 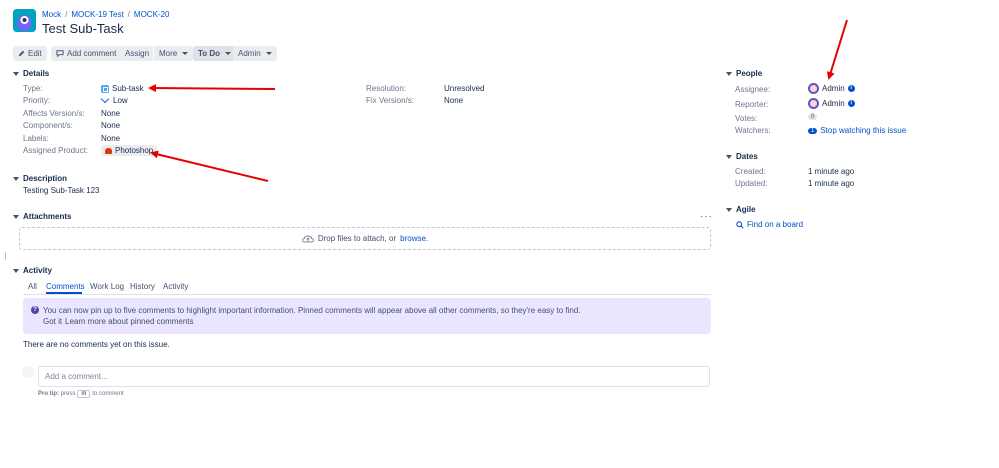 What do you see at coordinates (212, 88) in the screenshot?
I see `annotation-arrow-type` at bounding box center [212, 88].